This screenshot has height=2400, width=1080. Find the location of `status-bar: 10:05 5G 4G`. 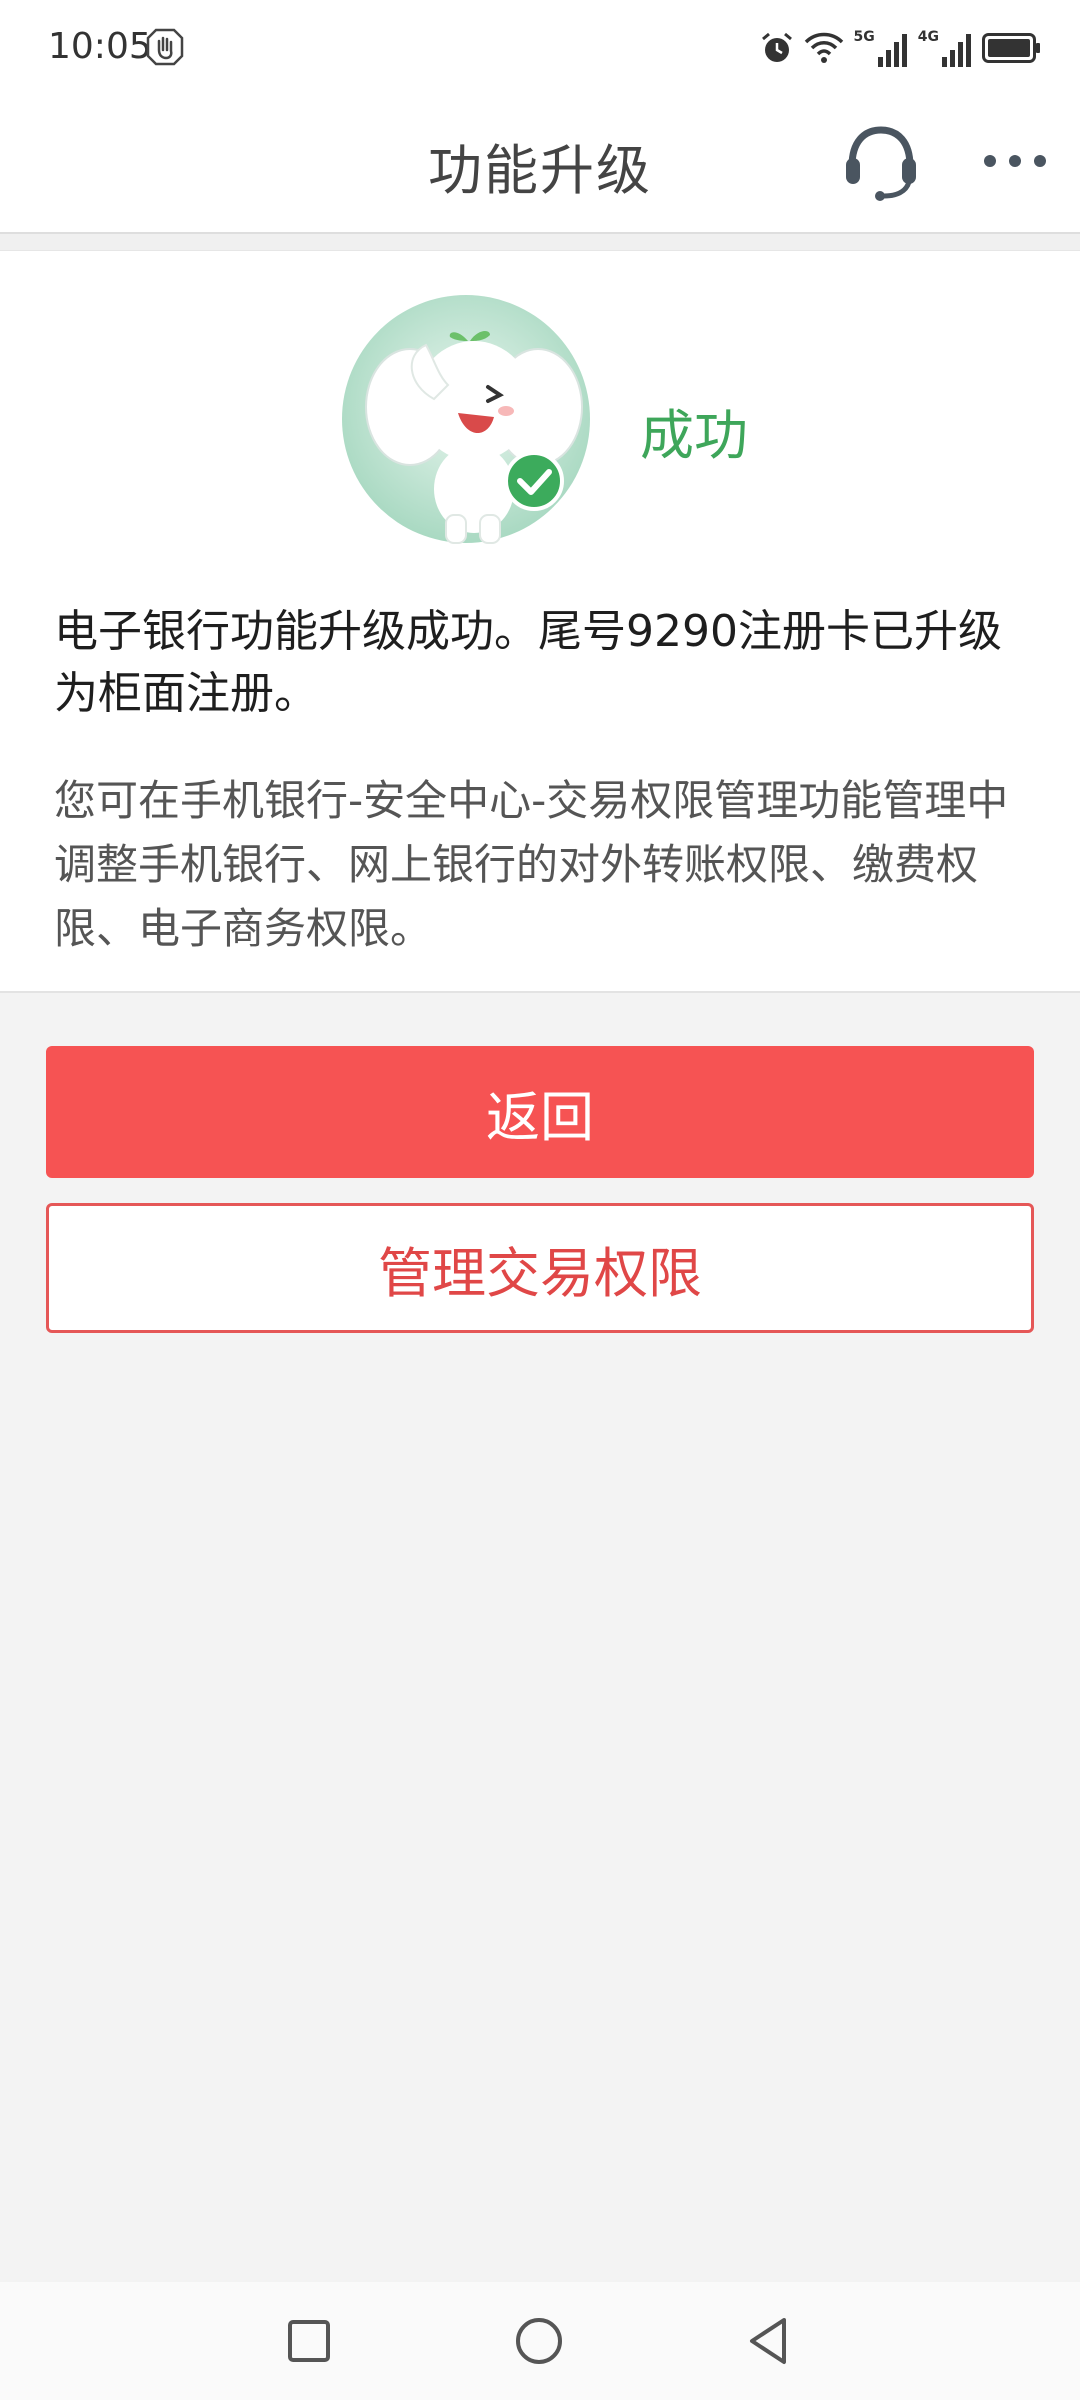

status-bar: 10:05 5G 4G is located at coordinates (540, 48).